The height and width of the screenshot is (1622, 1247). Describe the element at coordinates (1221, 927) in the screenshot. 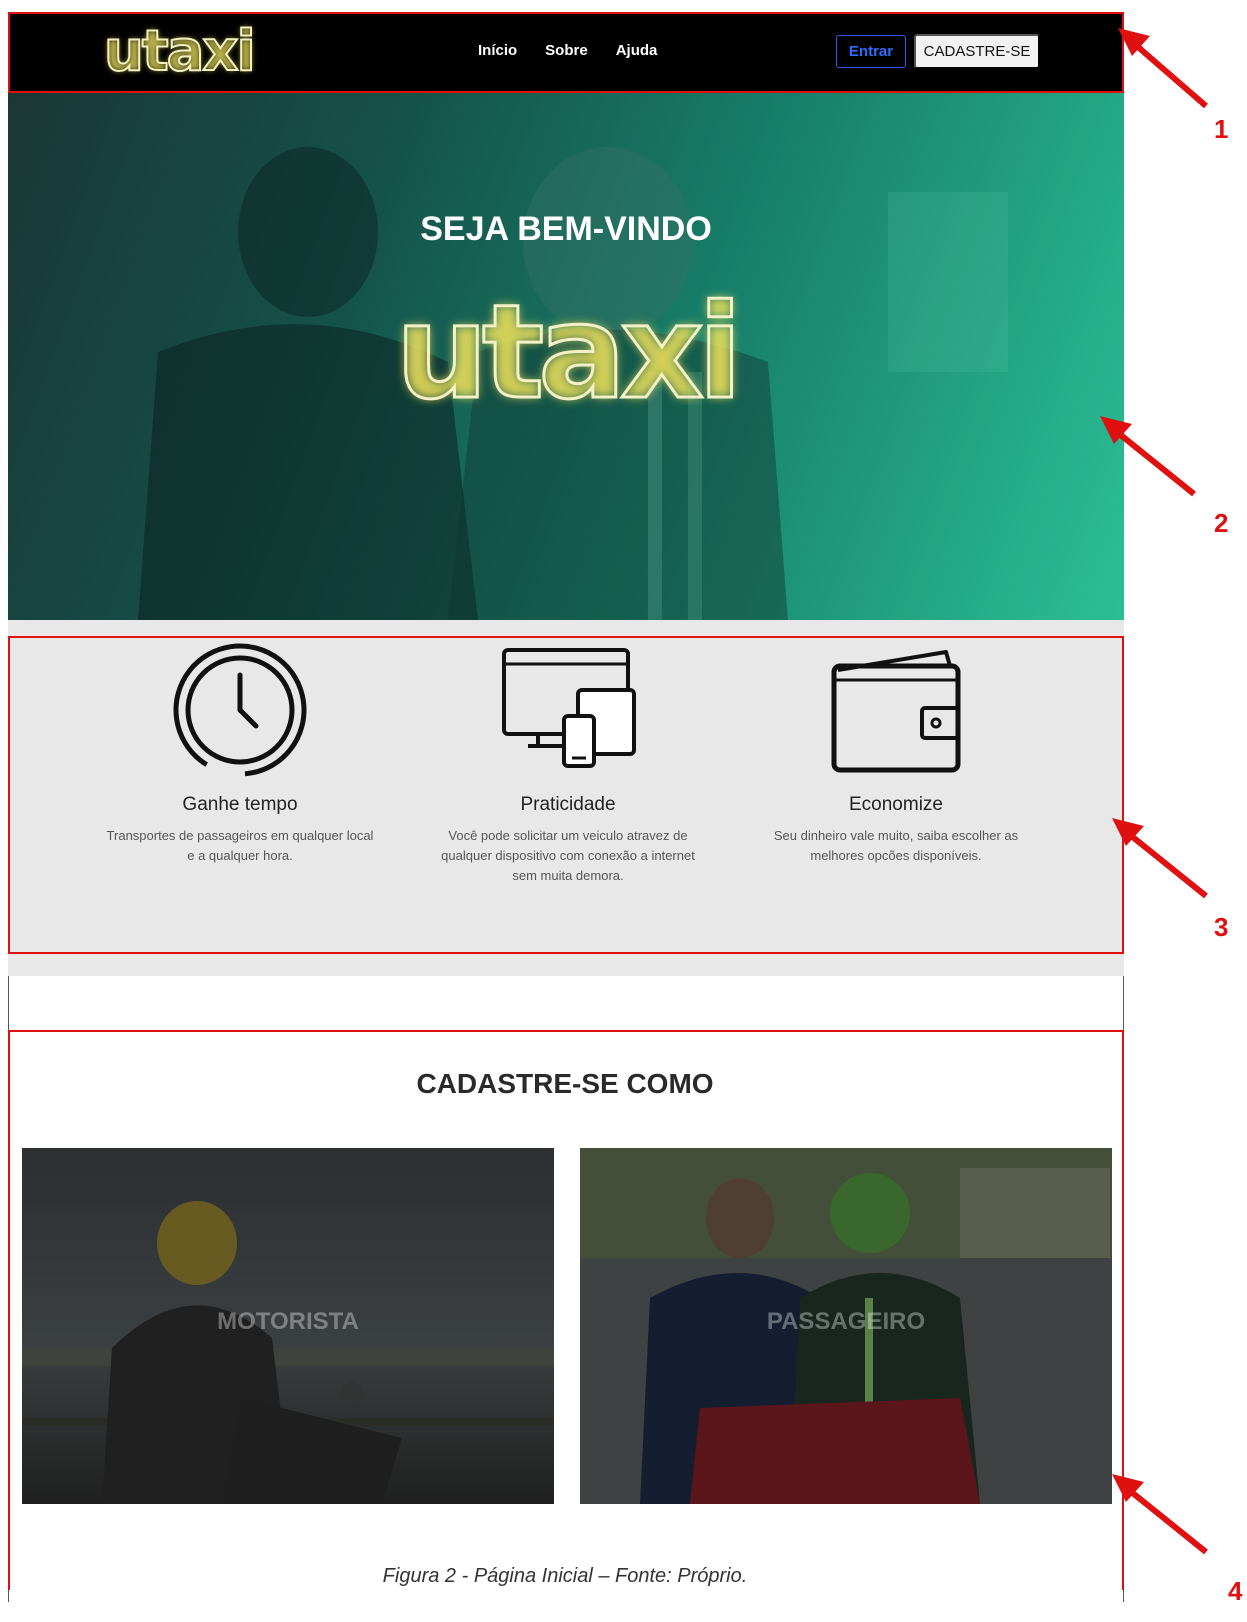

I see `annotation-number-3: 3` at that location.